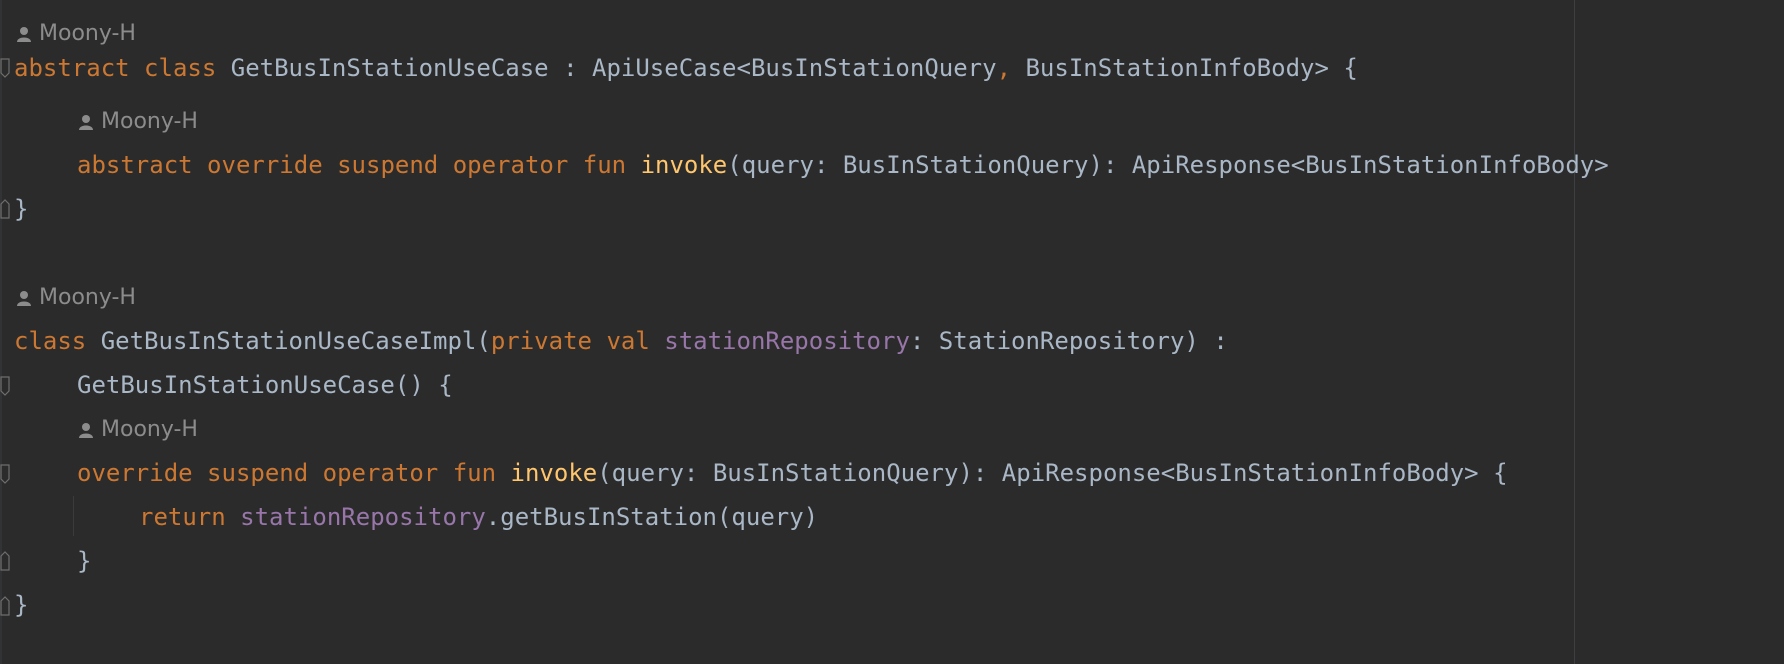 The height and width of the screenshot is (664, 1784). I want to click on code-text: : StationRepository) :, so click(1068, 341).